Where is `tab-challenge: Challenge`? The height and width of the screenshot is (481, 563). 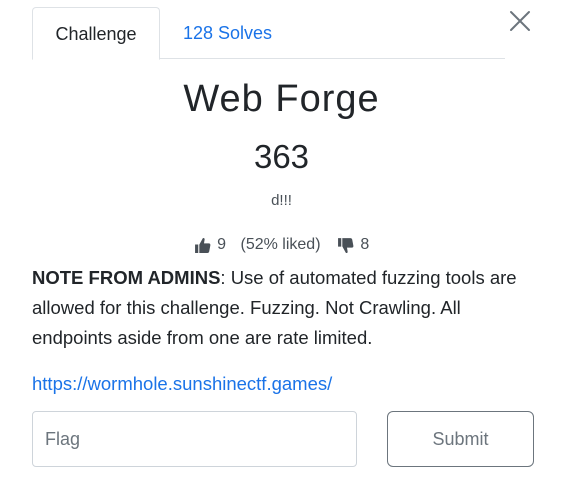
tab-challenge: Challenge is located at coordinates (96, 33).